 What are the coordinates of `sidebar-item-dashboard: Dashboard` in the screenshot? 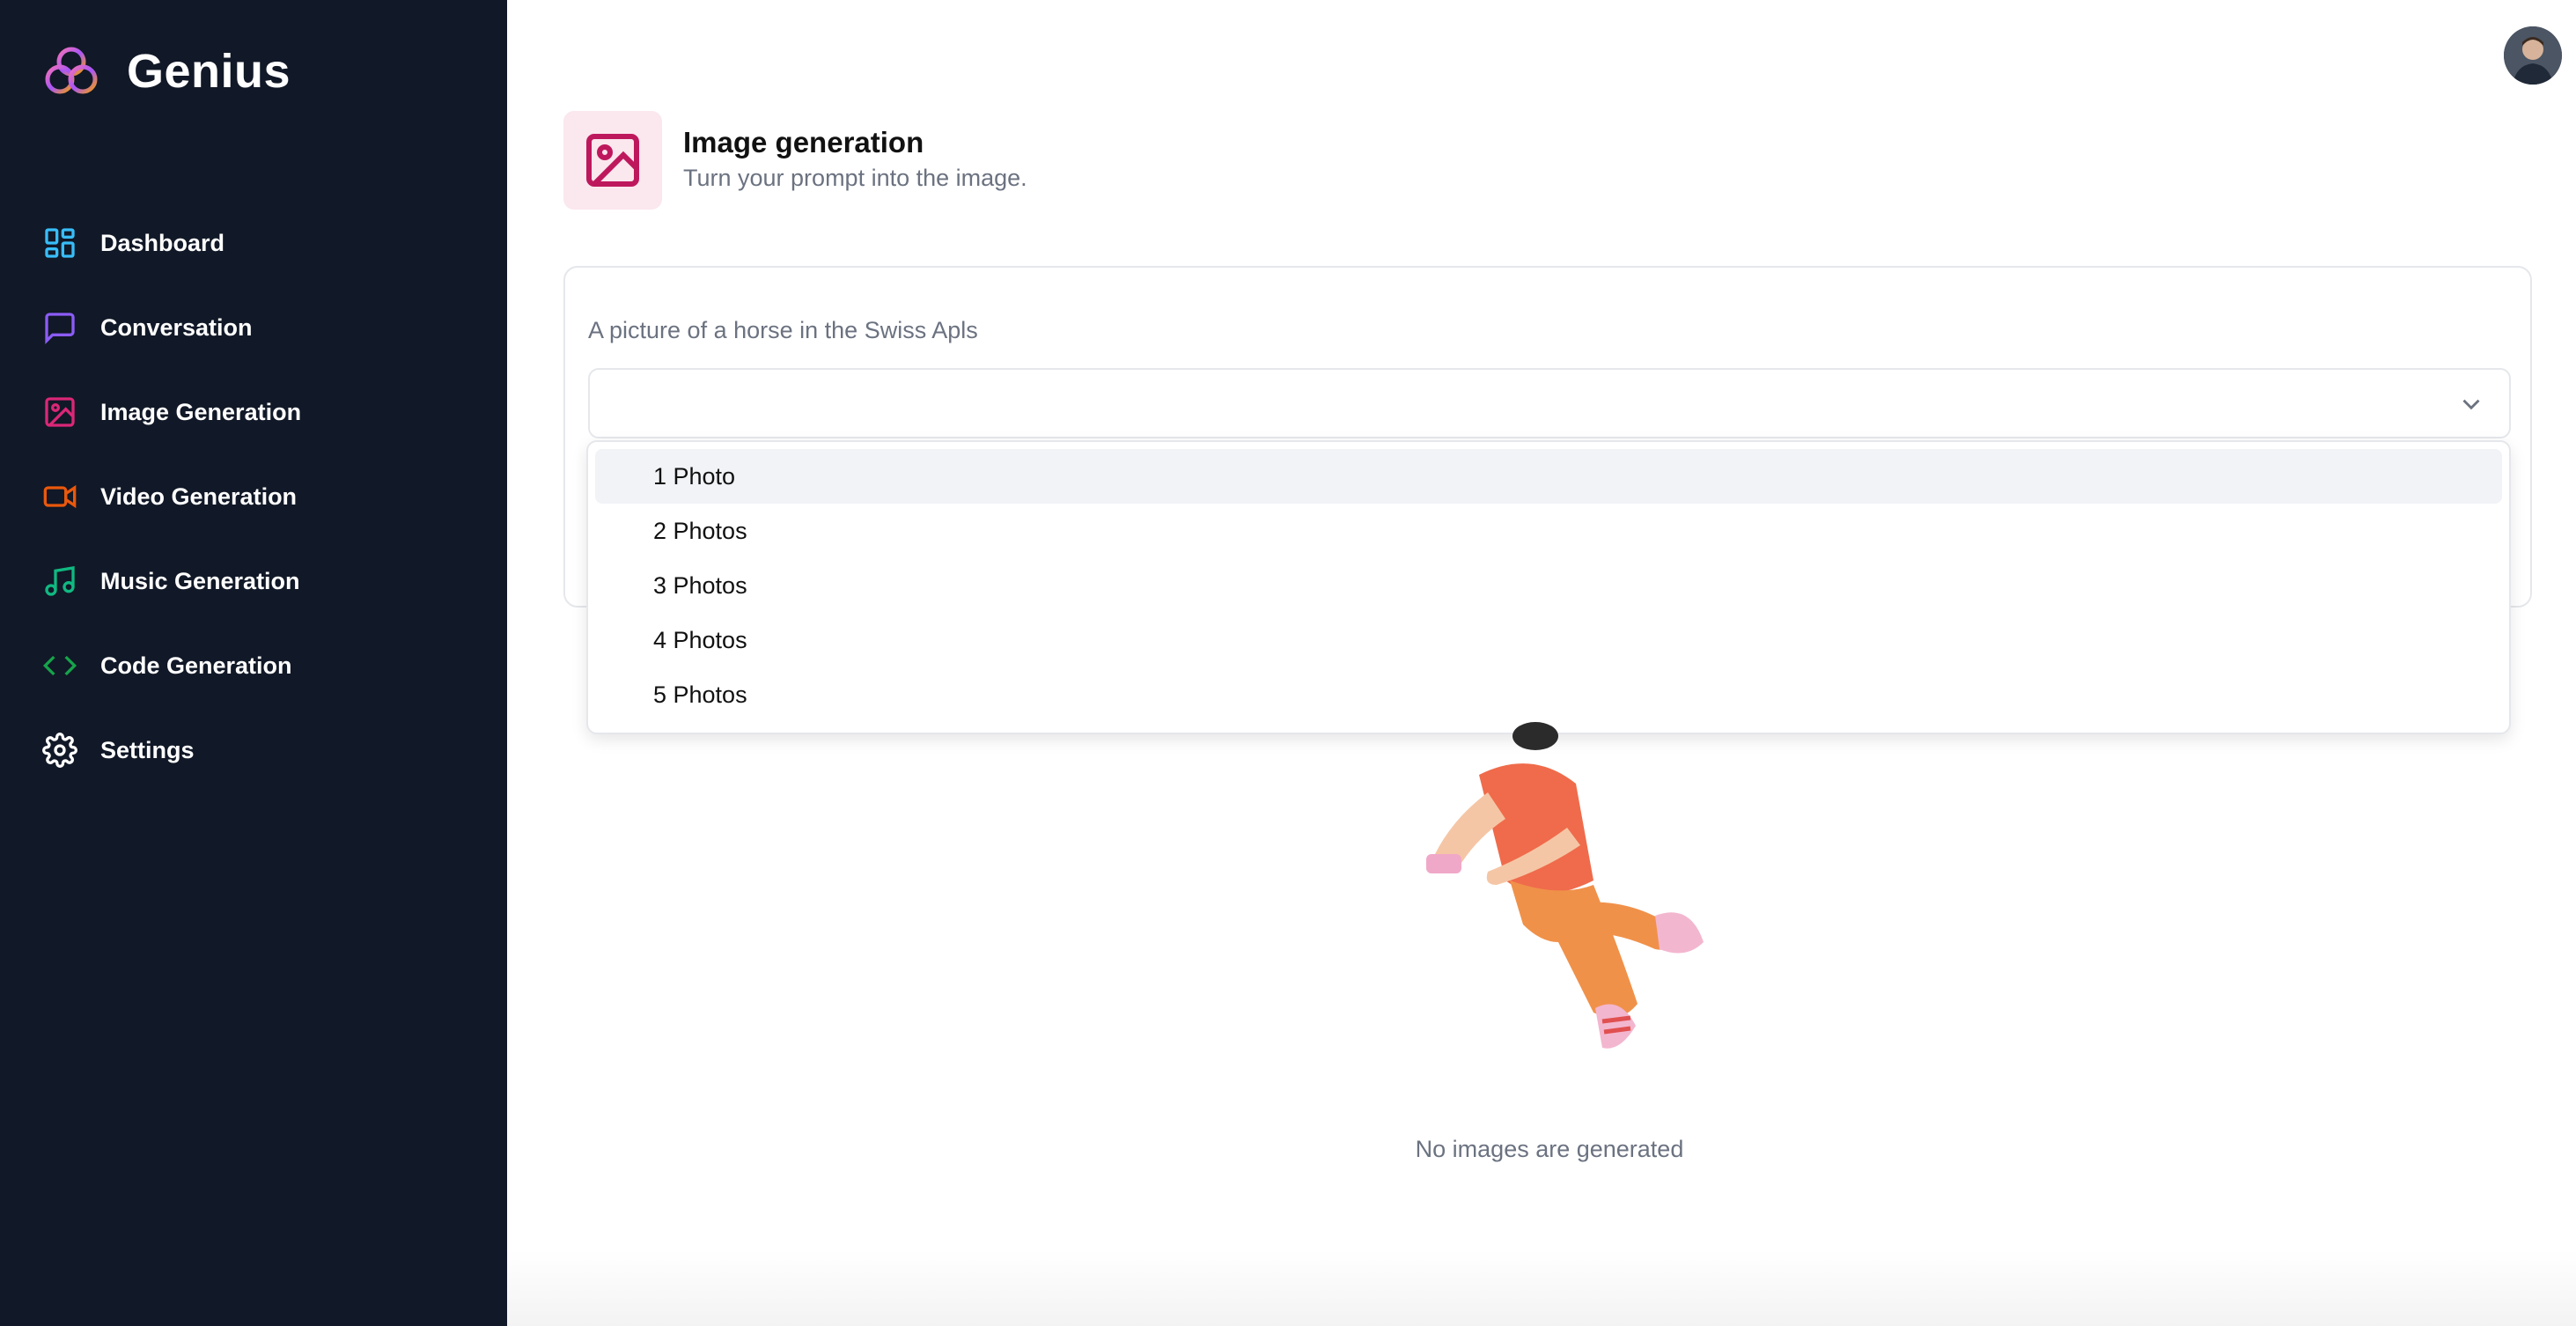 It's located at (255, 243).